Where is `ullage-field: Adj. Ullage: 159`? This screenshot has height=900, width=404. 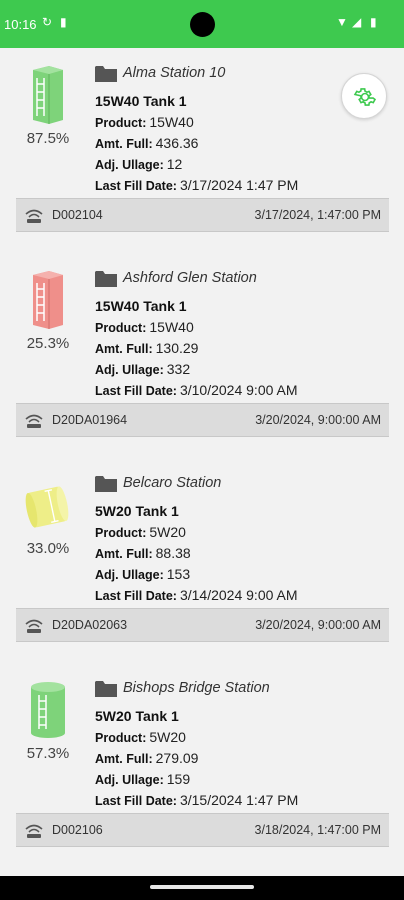 ullage-field: Adj. Ullage: 159 is located at coordinates (143, 779).